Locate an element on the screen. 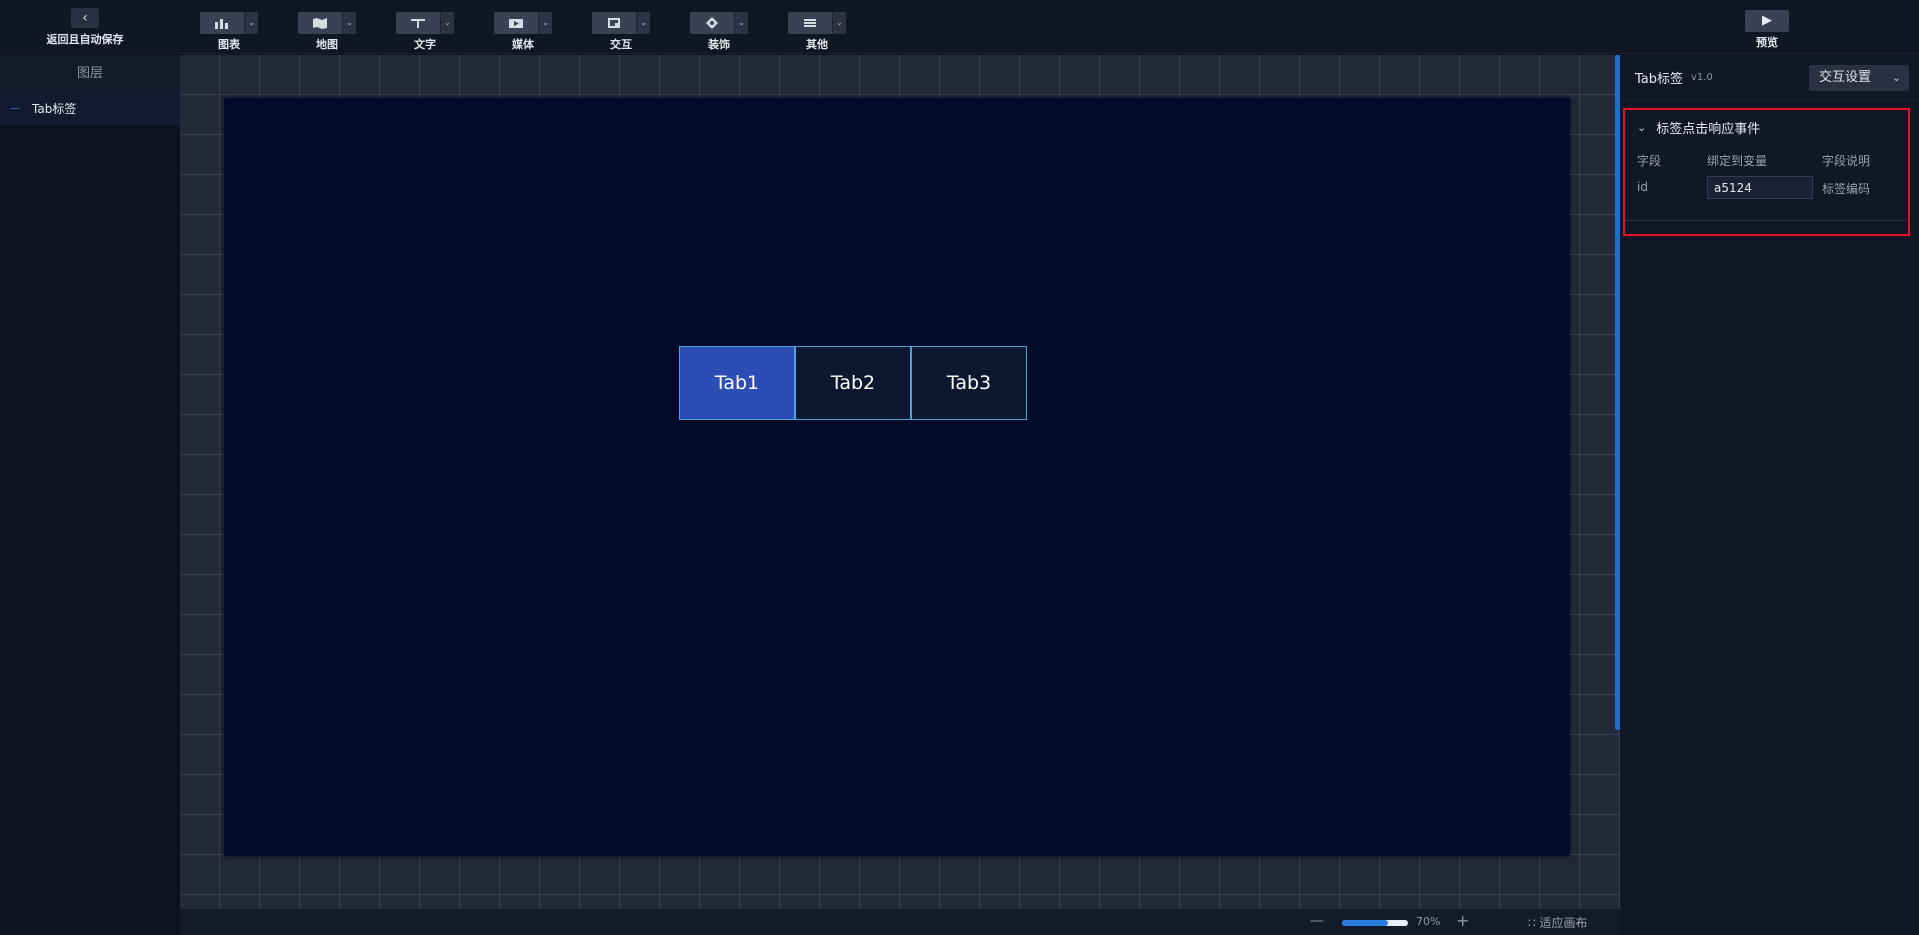 Image resolution: width=1919 pixels, height=935 pixels. interaction-icon is located at coordinates (614, 23).